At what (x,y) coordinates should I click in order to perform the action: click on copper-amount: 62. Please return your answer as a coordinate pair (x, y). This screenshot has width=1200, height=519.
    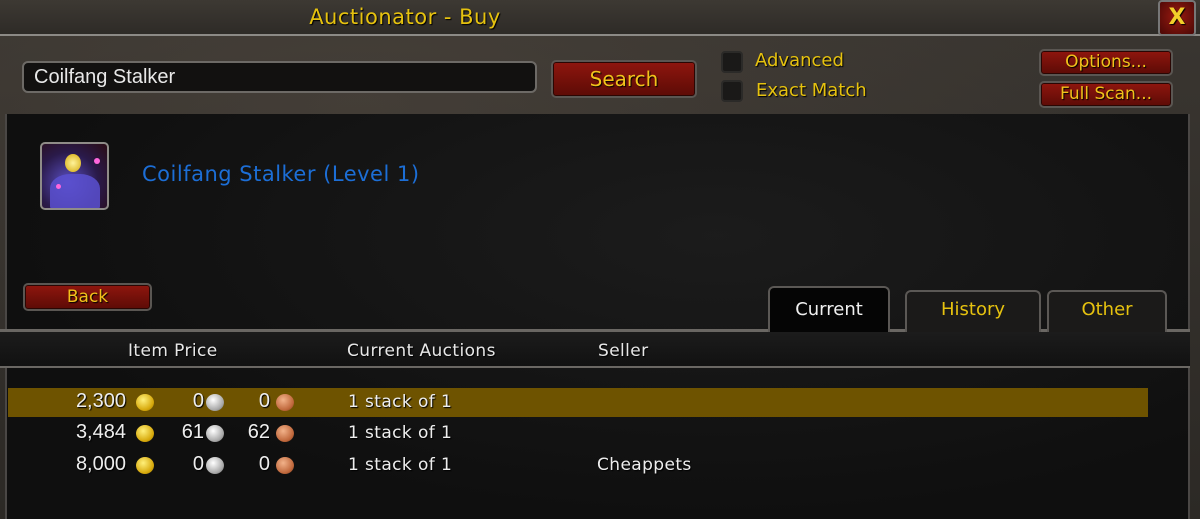
    Looking at the image, I should click on (258, 432).